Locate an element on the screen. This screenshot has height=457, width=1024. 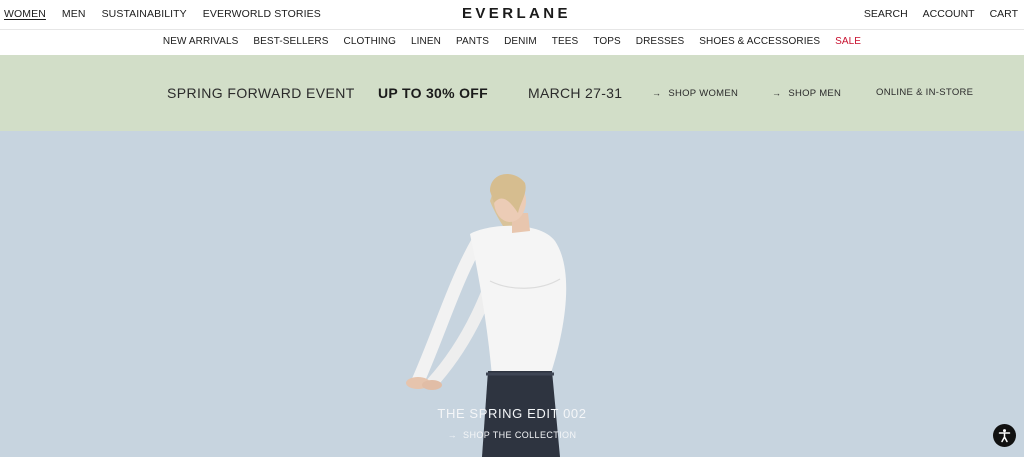
shop-women-link: → SHOP WOMEN is located at coordinates (695, 93).